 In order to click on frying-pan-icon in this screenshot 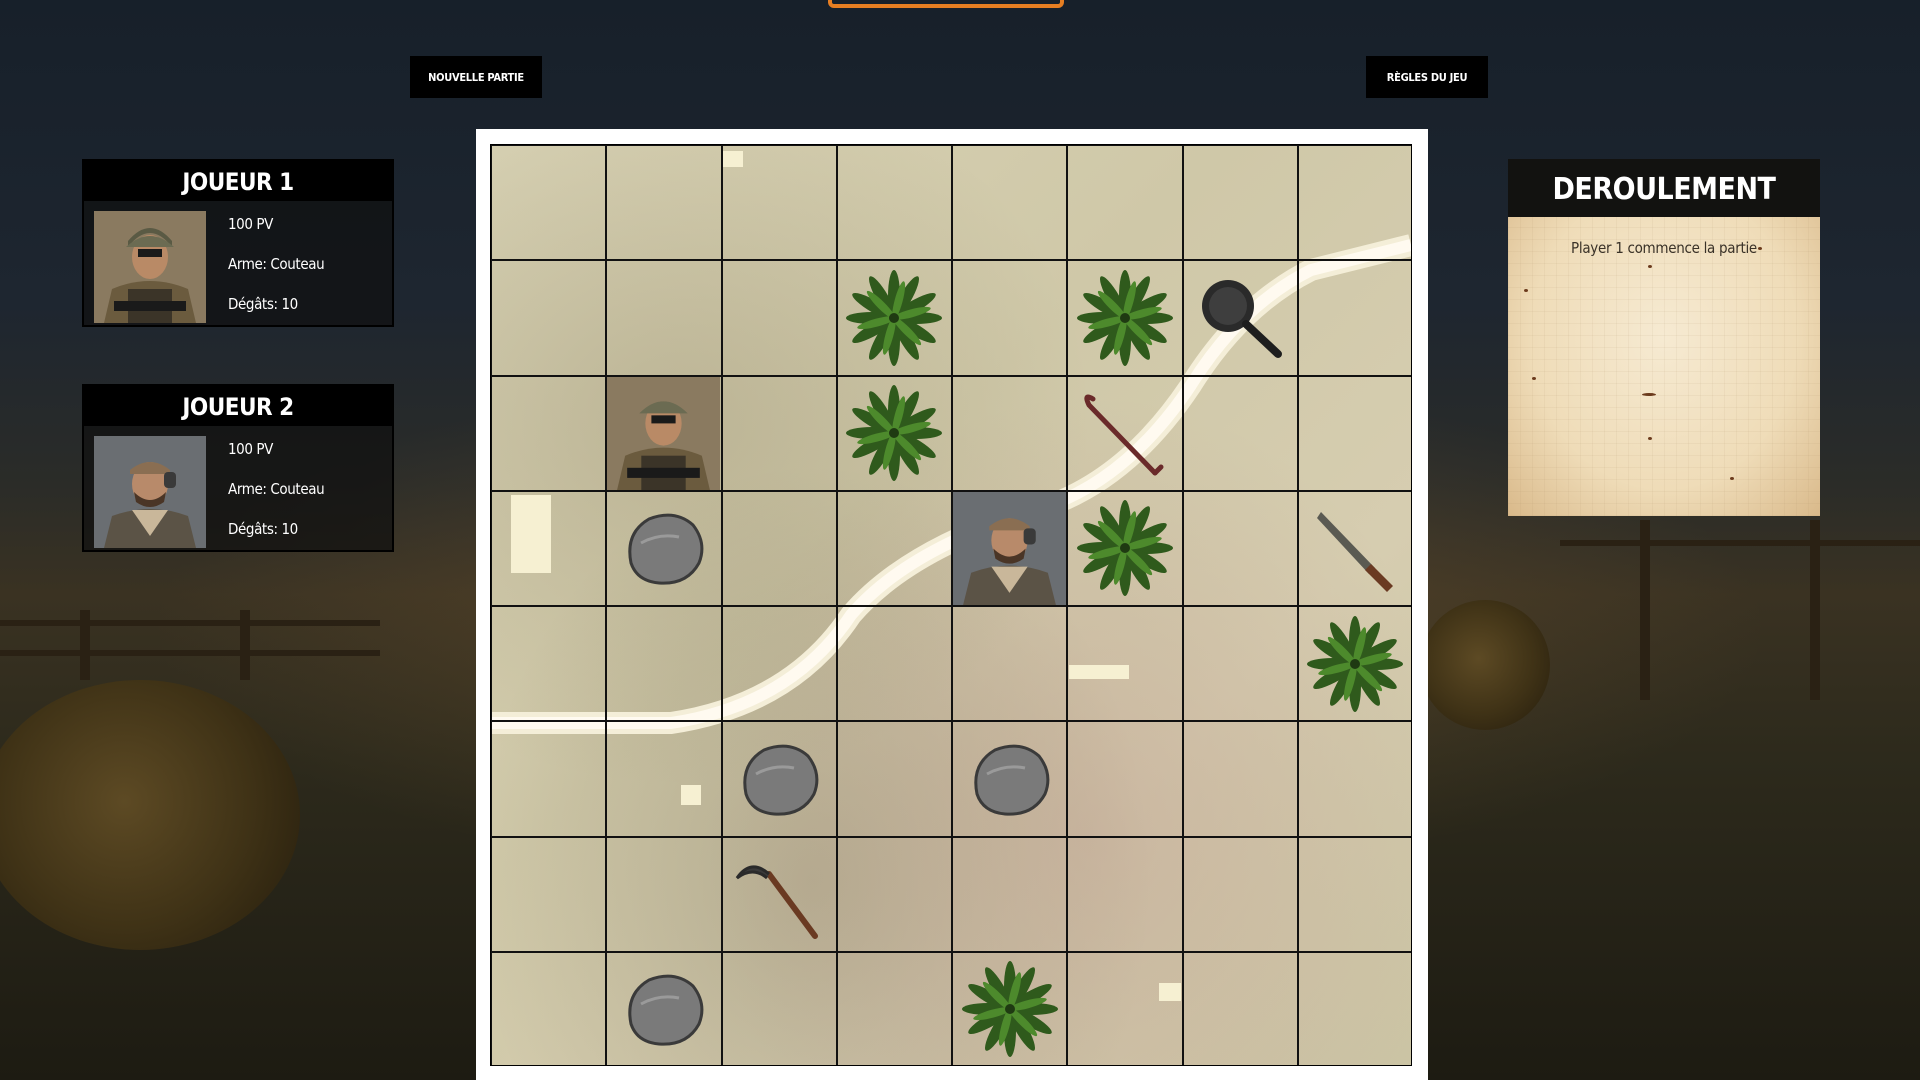, I will do `click(1240, 318)`.